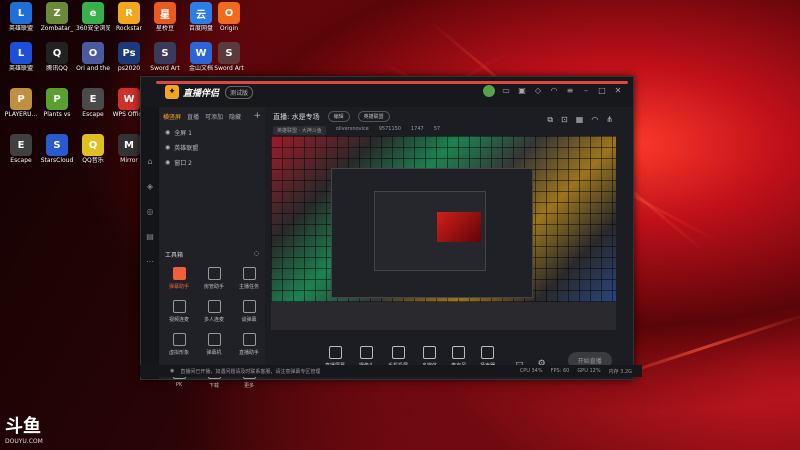 The image size is (800, 450). What do you see at coordinates (93, 149) in the screenshot?
I see `desktop-icon: Q QQ音乐` at bounding box center [93, 149].